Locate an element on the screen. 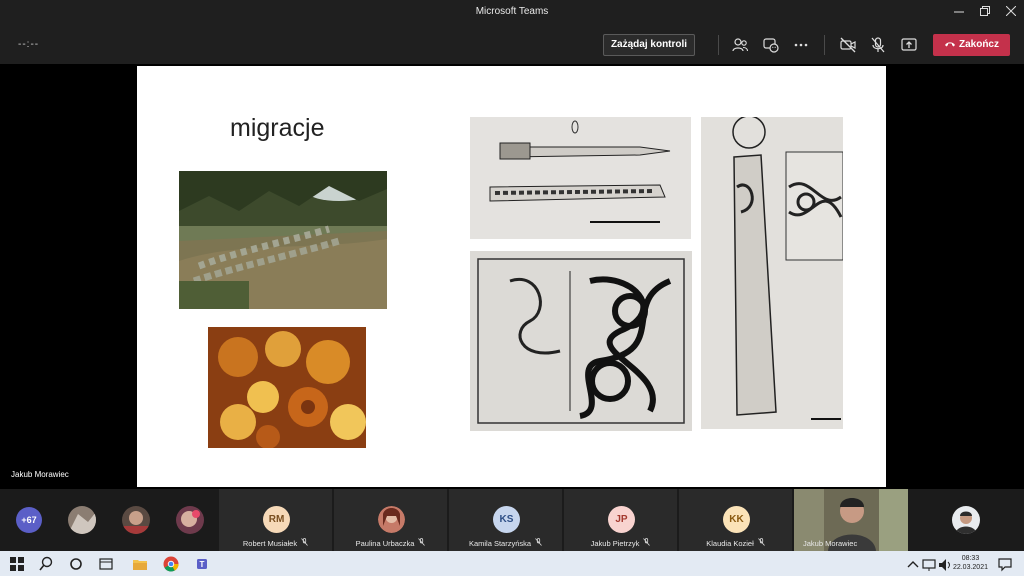 The image size is (1024, 576). participant-initials-avatar: JP is located at coordinates (621, 519).